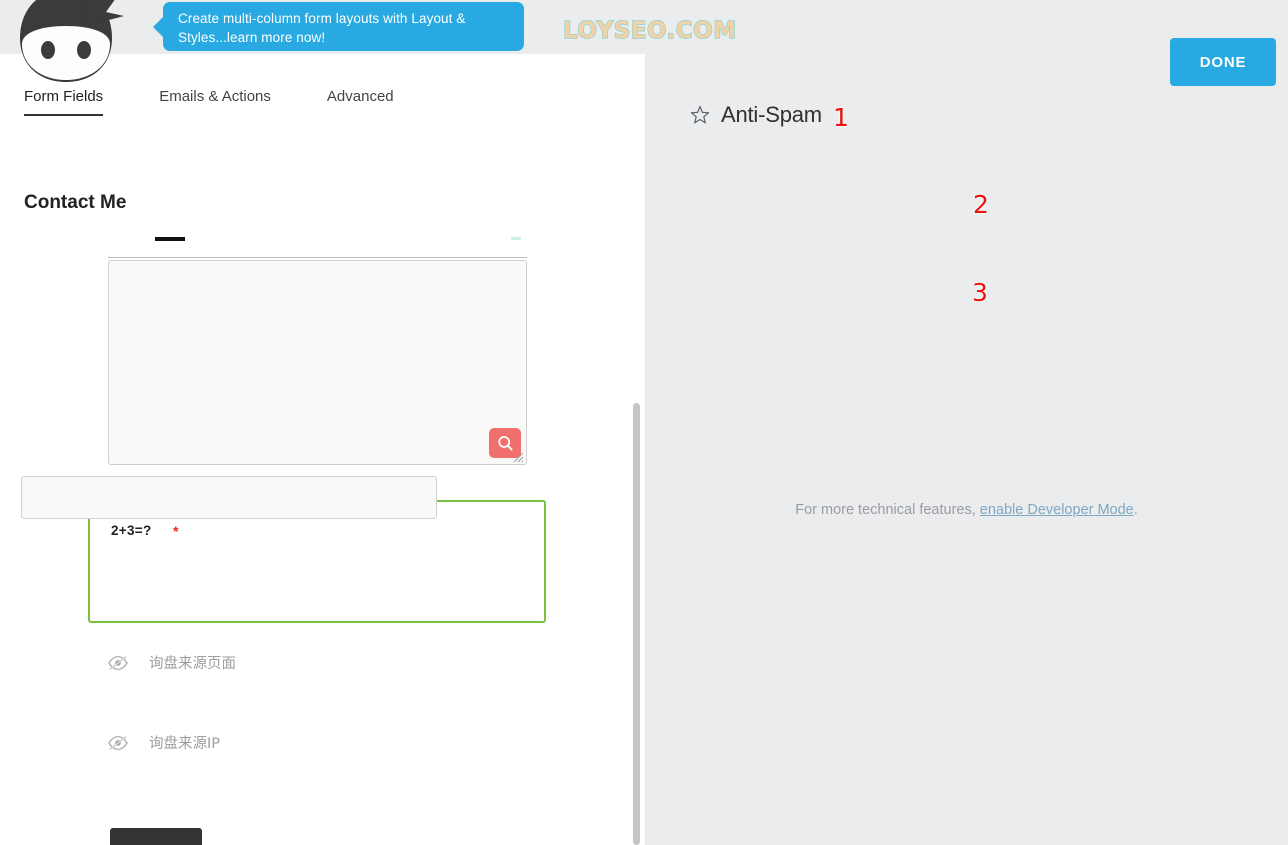 This screenshot has height=845, width=1288. What do you see at coordinates (1135, 510) in the screenshot?
I see `developer-note-suffix: .` at bounding box center [1135, 510].